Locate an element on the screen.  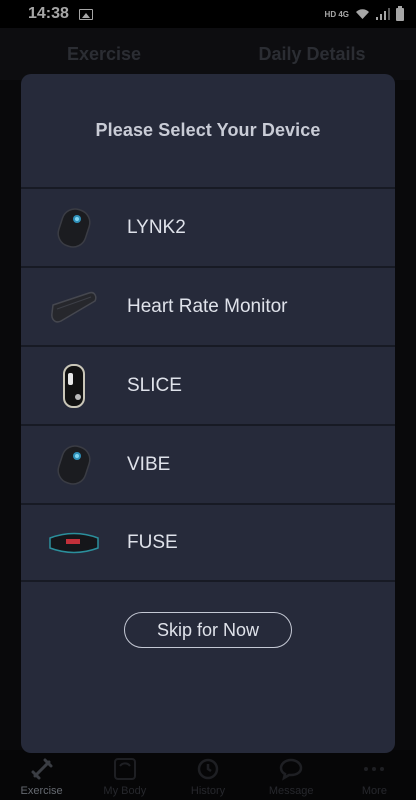
fuse-band-icon is located at coordinates (74, 542).